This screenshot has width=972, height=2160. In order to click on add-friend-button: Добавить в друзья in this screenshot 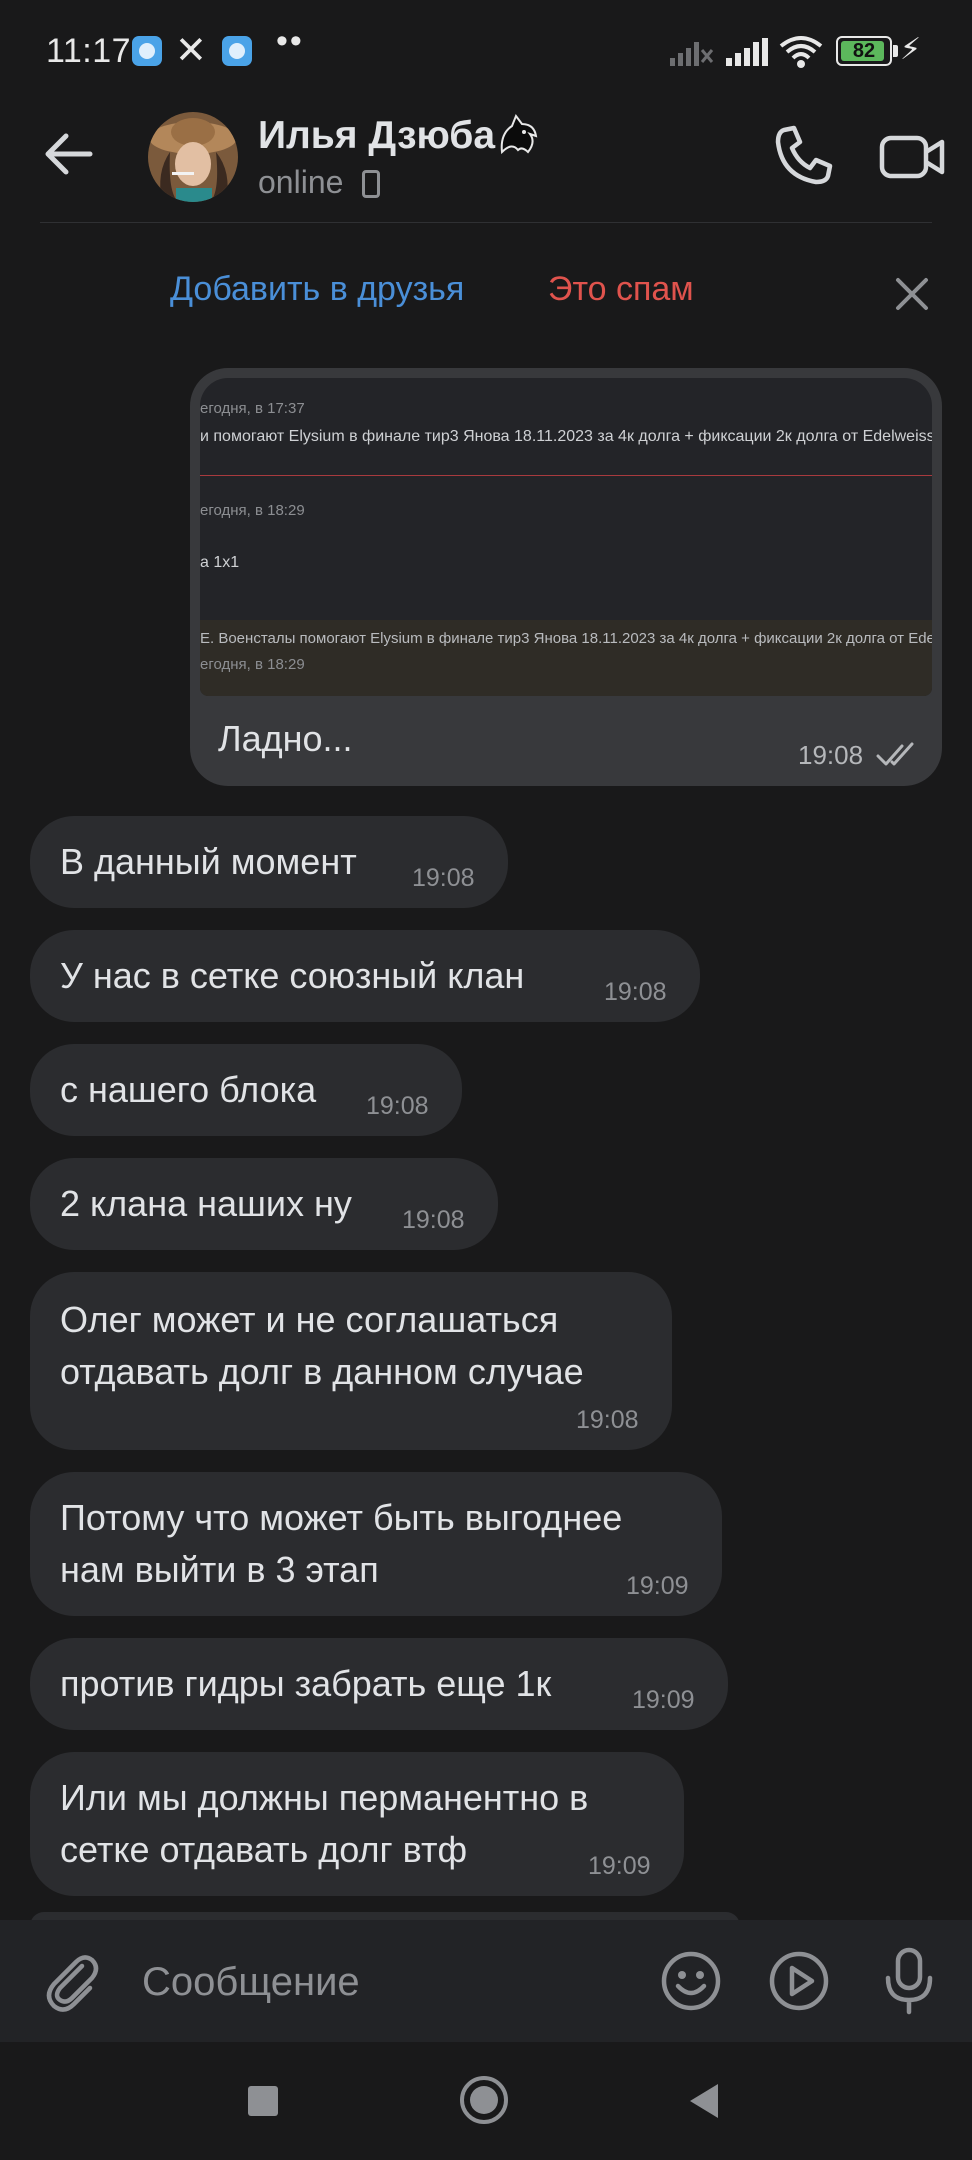, I will do `click(317, 289)`.